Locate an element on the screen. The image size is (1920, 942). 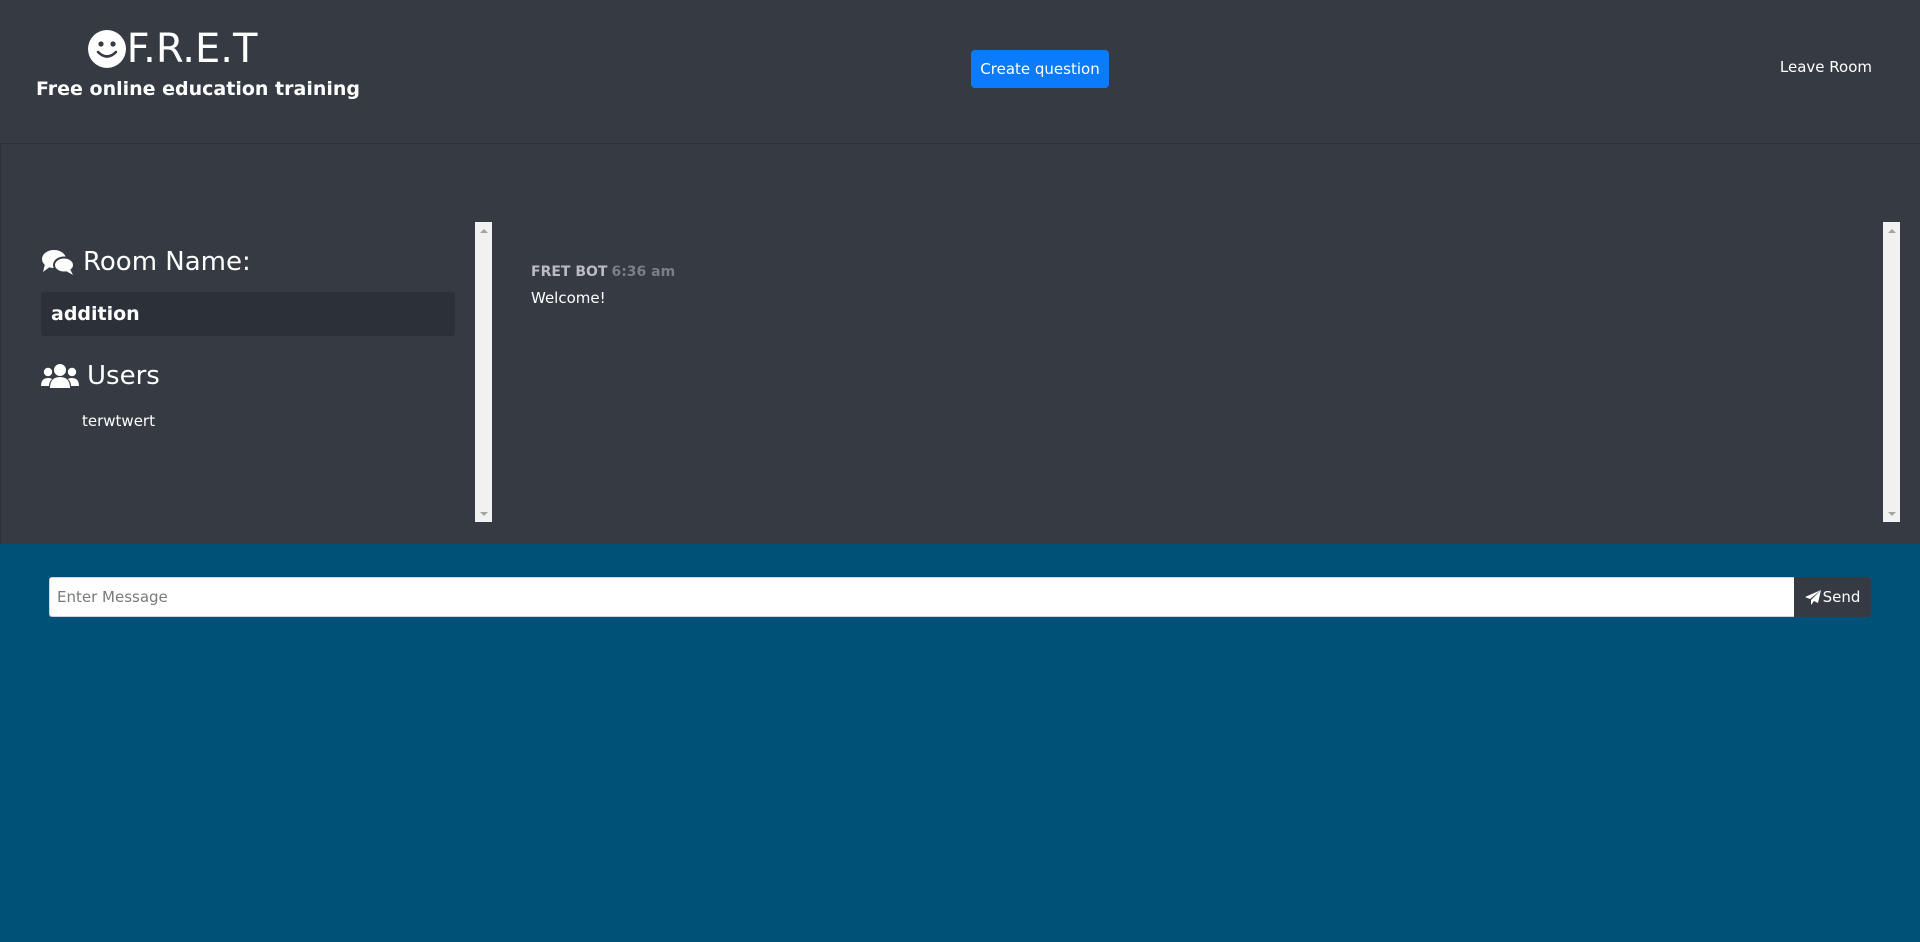
message-author: FRET BOT is located at coordinates (569, 272).